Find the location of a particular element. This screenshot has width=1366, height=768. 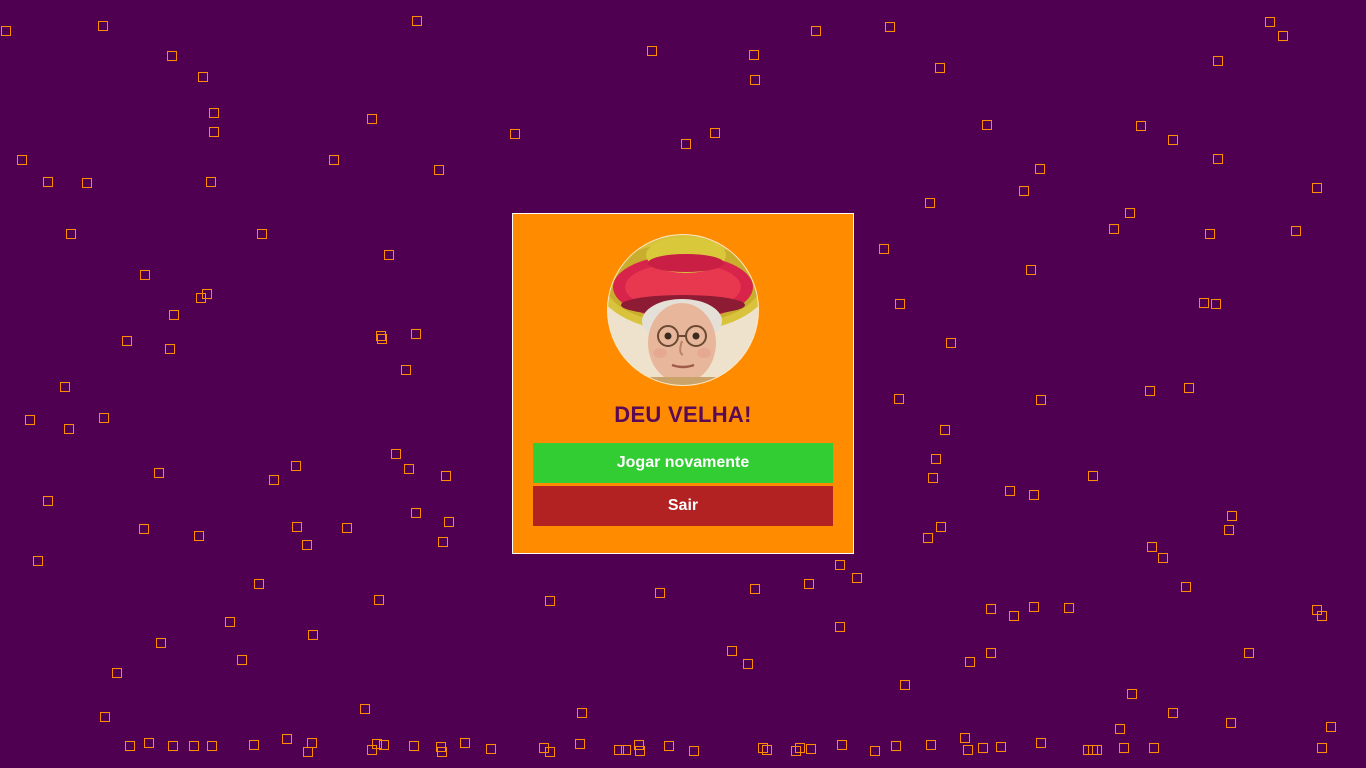

avatar is located at coordinates (683, 310).